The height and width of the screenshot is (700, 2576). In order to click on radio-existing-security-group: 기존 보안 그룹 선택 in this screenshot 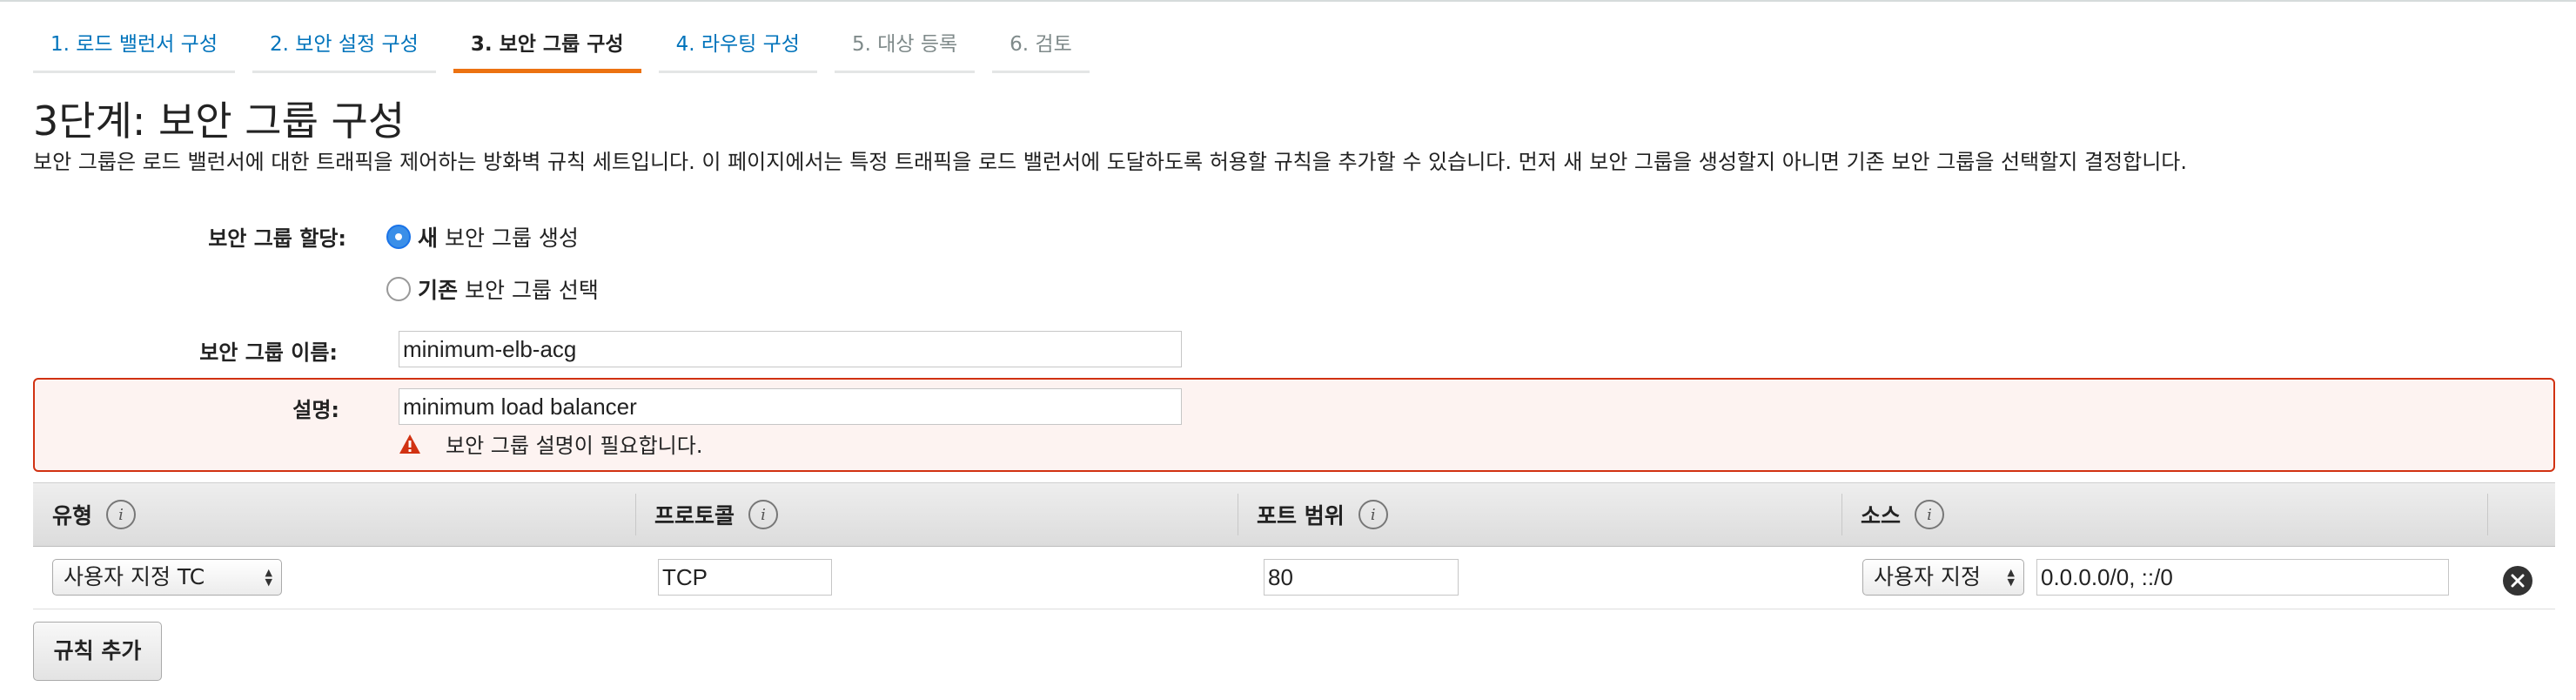, I will do `click(492, 289)`.